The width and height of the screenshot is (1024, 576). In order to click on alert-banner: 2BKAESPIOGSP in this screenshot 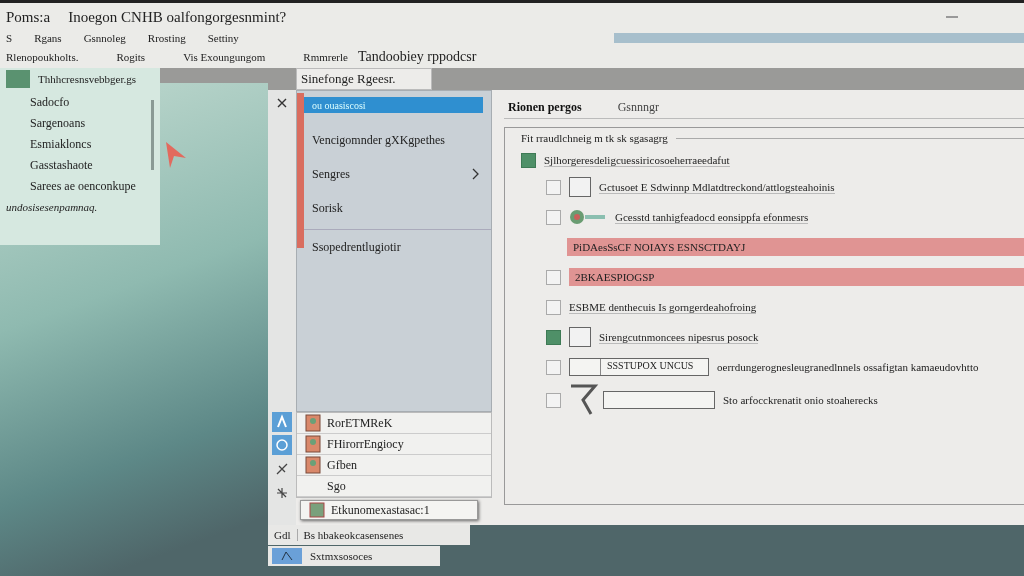, I will do `click(796, 277)`.